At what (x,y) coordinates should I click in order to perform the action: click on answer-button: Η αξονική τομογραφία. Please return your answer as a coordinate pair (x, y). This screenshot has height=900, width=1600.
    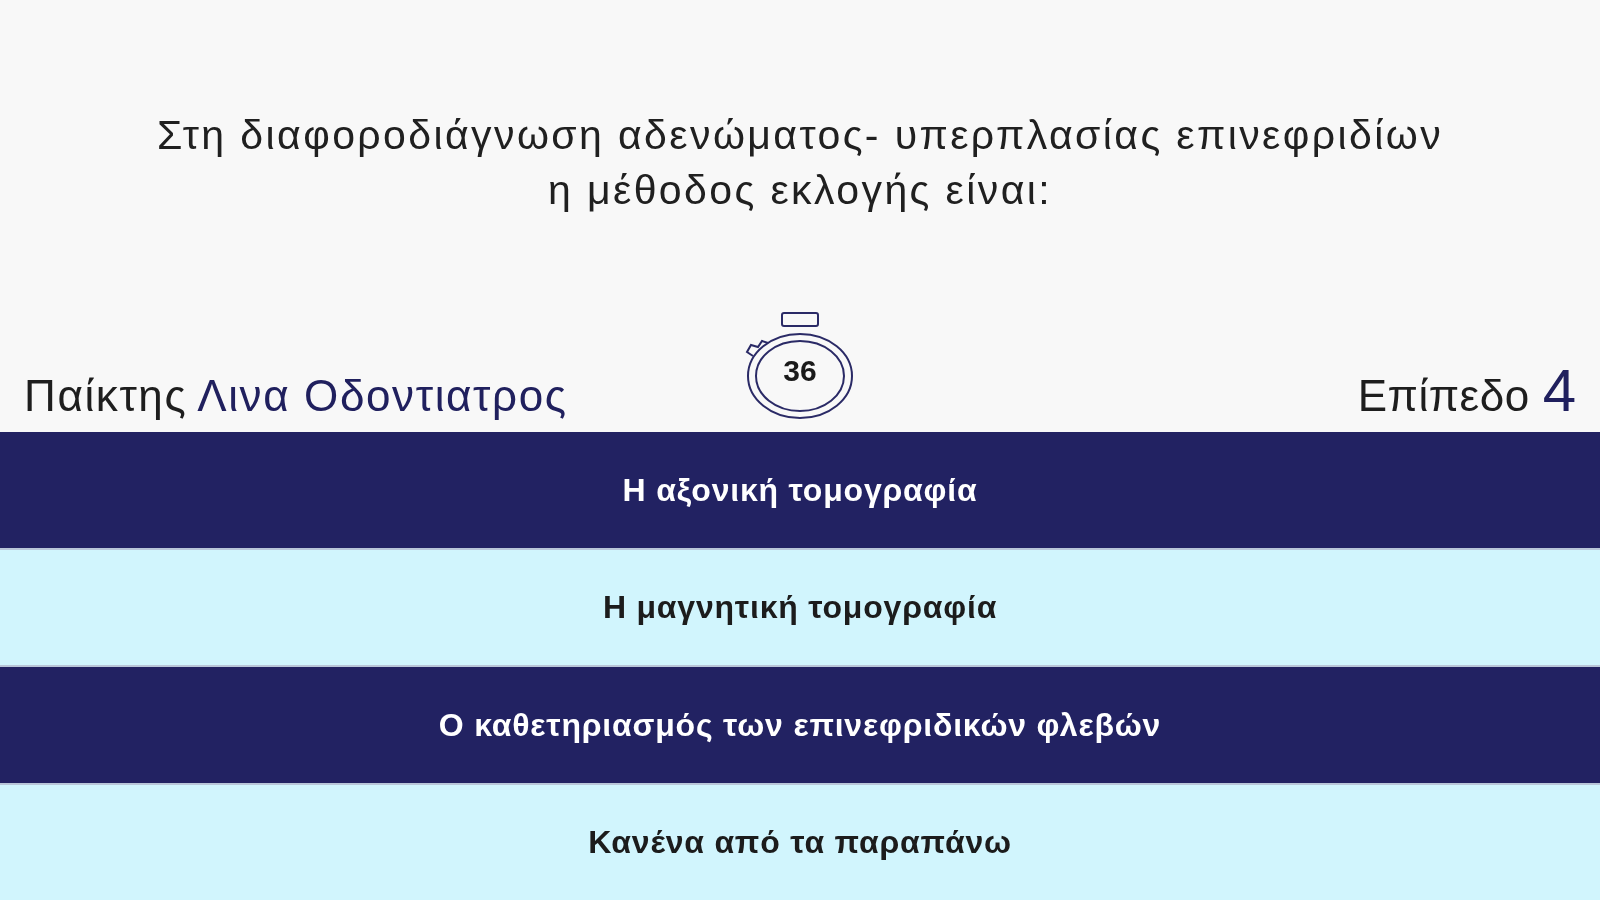
    Looking at the image, I should click on (800, 490).